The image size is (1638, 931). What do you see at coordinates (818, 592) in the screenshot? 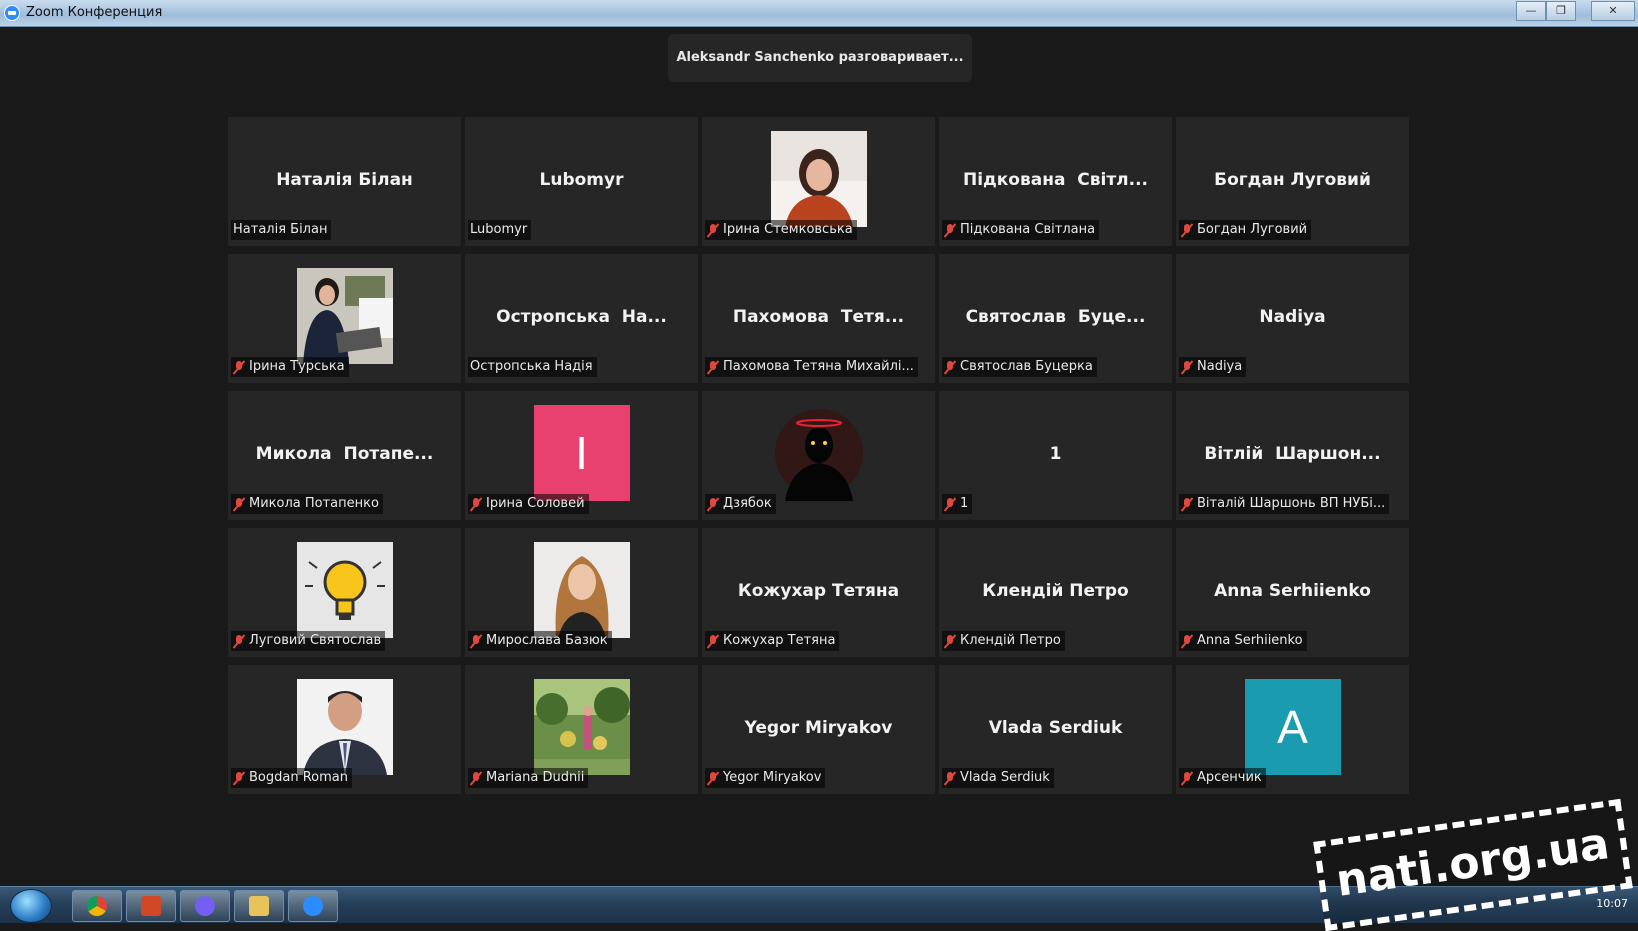
I see `participant-tile: Кожухар Тетяна Кожухар Тетяна` at bounding box center [818, 592].